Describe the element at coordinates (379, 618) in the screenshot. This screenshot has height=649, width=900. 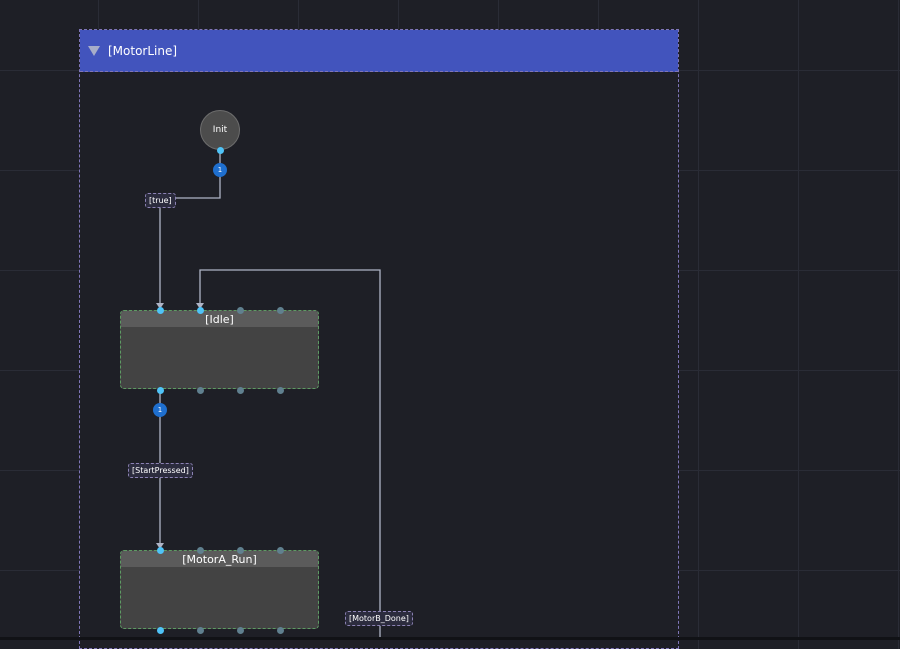
I see `condition-label-motorb-done: [MotorB_Done]` at that location.